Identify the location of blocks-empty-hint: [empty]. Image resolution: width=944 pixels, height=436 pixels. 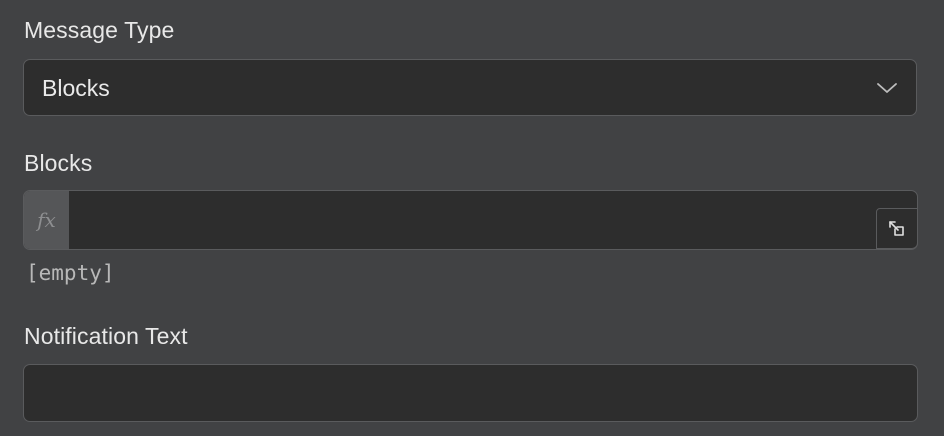
(70, 273).